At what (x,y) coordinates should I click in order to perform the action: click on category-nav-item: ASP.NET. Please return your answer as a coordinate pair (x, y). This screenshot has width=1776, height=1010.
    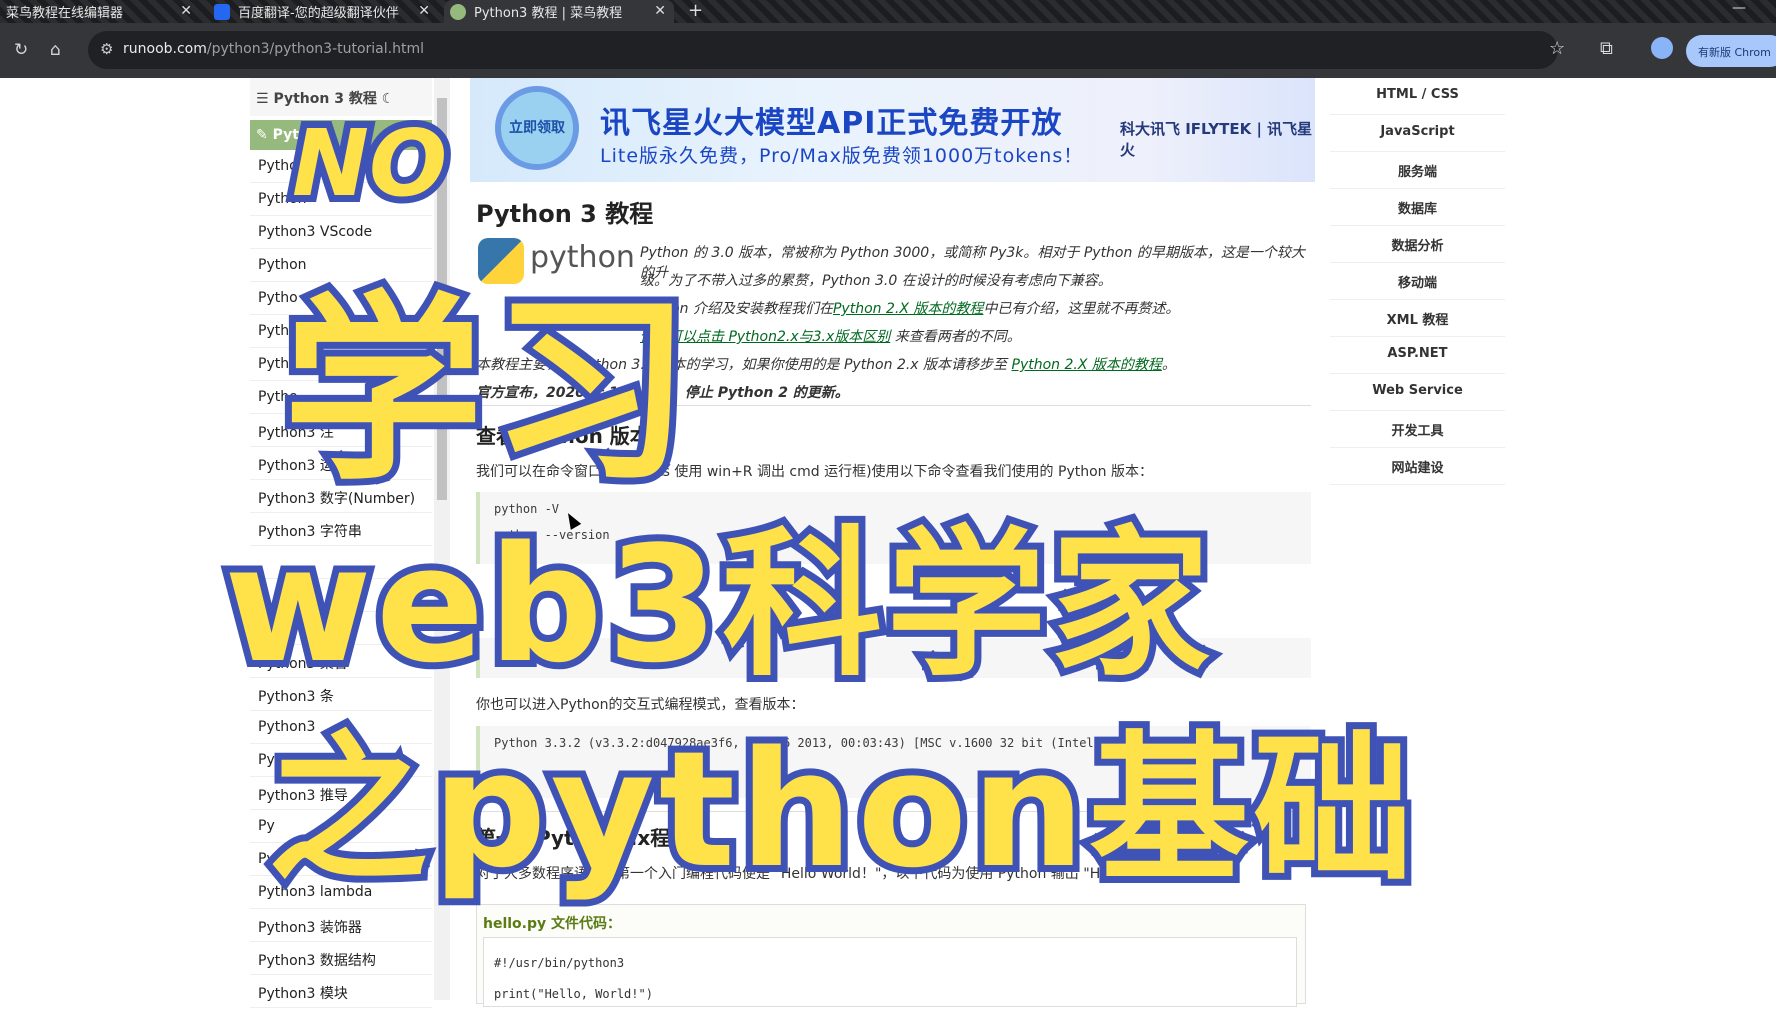
    Looking at the image, I should click on (1417, 355).